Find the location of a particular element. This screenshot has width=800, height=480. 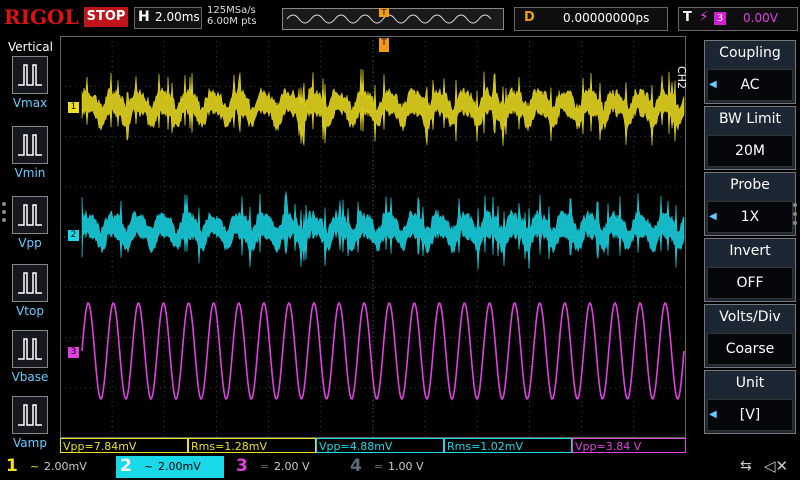

vbase-icon is located at coordinates (30, 349).